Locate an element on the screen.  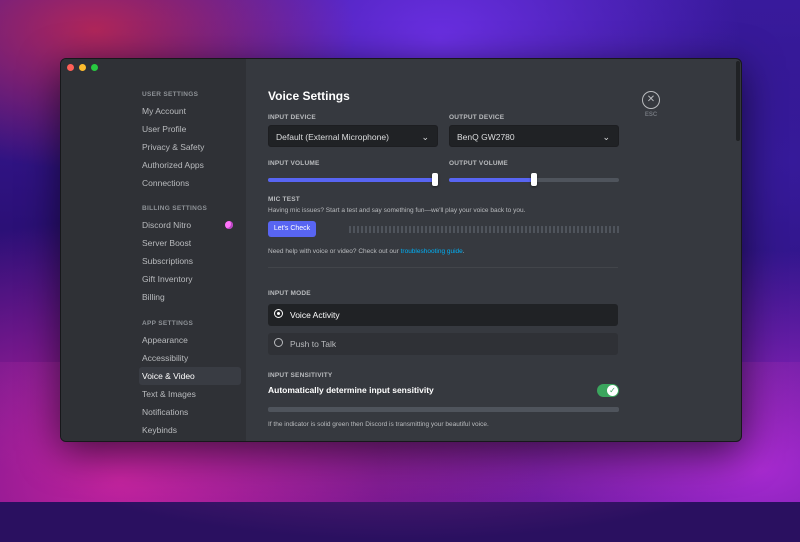
input-volume-handle is located at coordinates (435, 179).